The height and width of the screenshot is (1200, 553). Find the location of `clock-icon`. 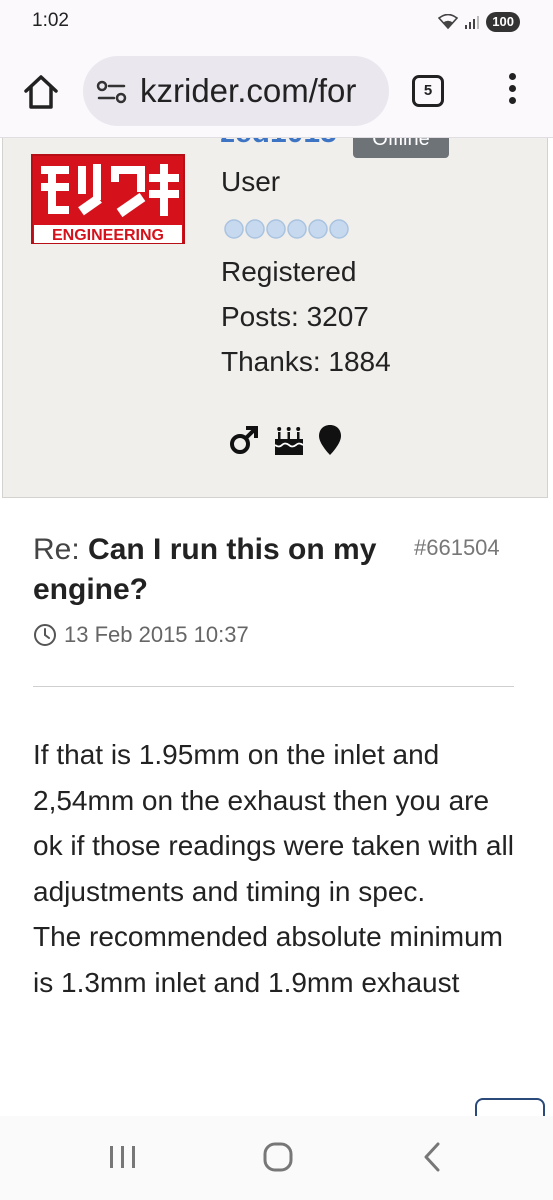

clock-icon is located at coordinates (45, 635).